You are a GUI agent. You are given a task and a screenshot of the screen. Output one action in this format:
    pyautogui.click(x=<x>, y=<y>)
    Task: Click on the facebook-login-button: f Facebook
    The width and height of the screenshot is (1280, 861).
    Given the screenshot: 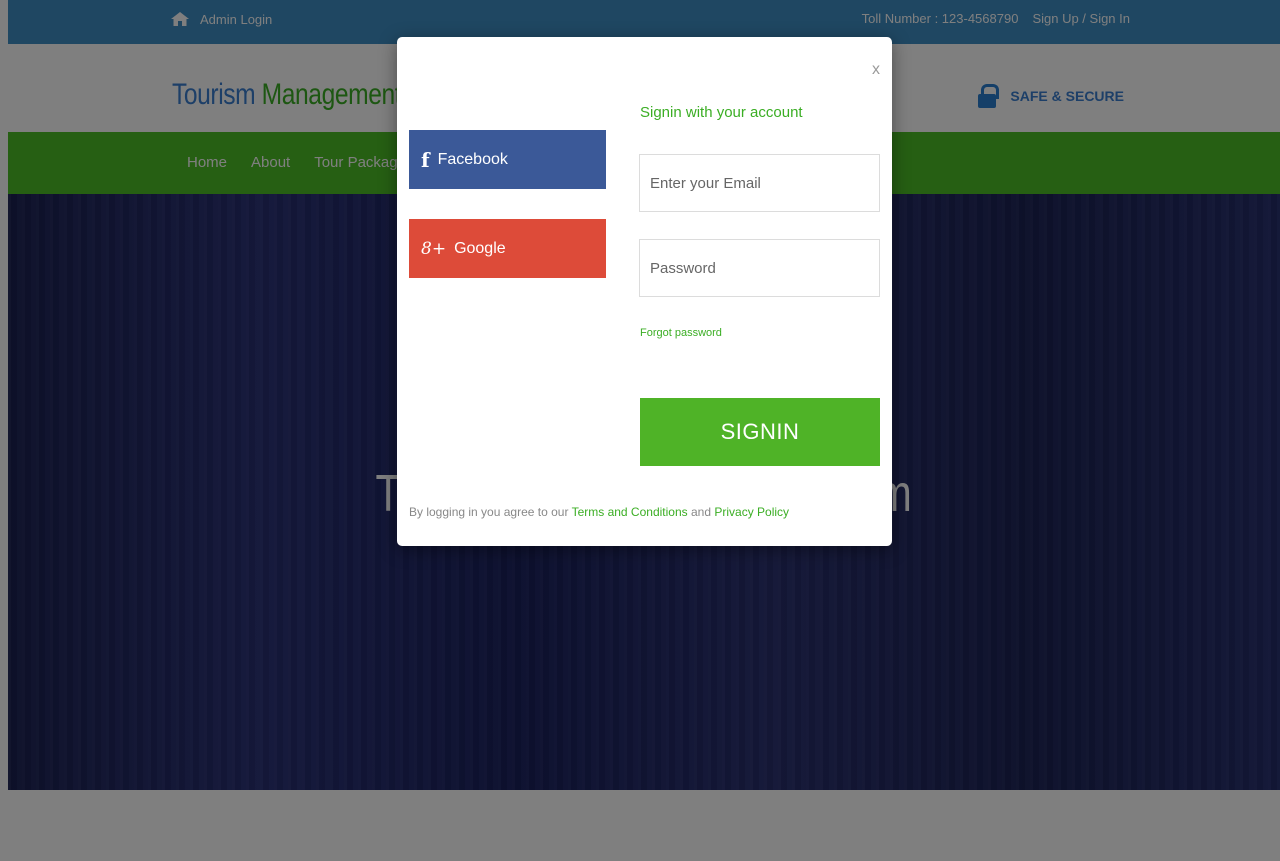 What is the action you would take?
    pyautogui.click(x=507, y=159)
    